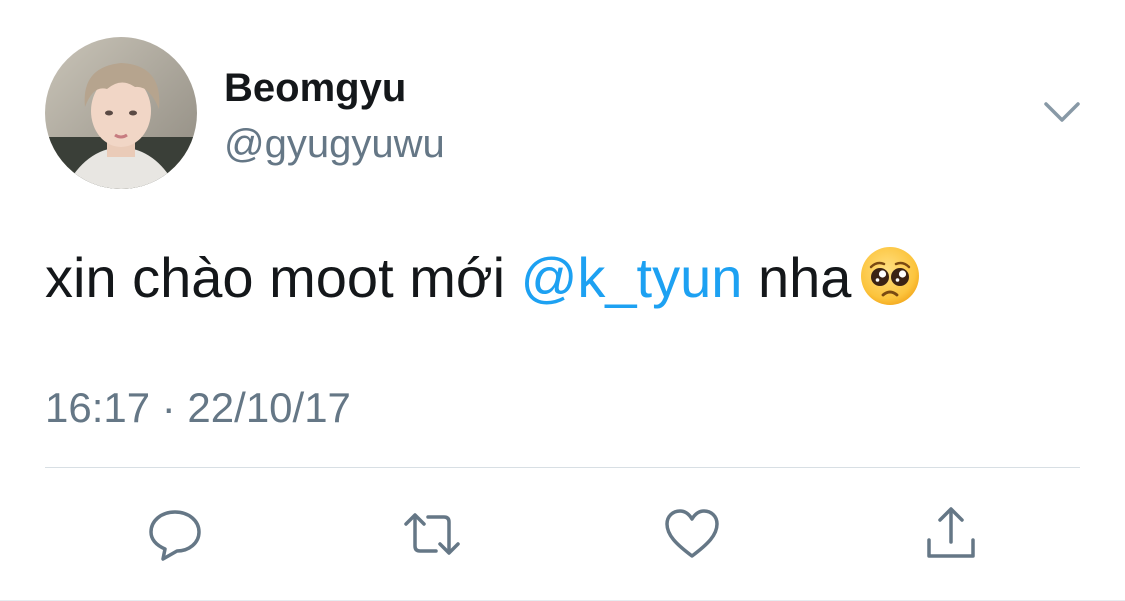  Describe the element at coordinates (198, 408) in the screenshot. I see `tweet-timestamp: 16:17 · 22/10/17` at that location.